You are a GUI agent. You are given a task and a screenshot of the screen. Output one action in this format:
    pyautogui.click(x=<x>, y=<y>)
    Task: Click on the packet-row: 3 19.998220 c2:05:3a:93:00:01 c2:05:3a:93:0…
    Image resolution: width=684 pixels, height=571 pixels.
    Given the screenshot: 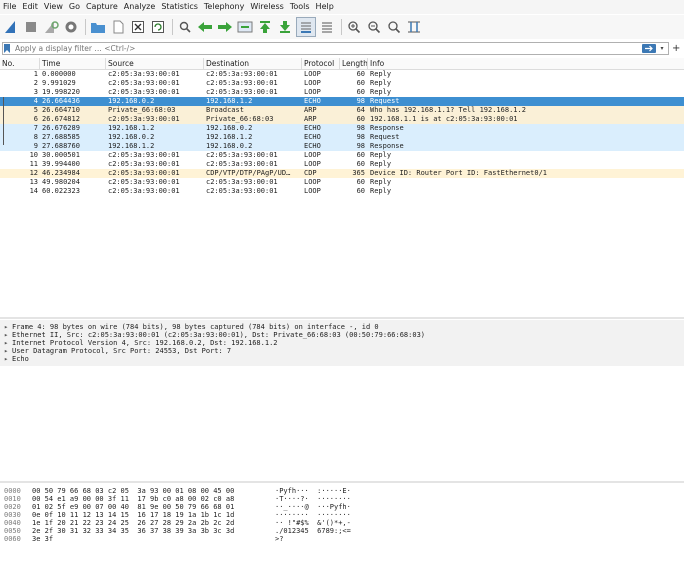 What is the action you would take?
    pyautogui.click(x=342, y=92)
    